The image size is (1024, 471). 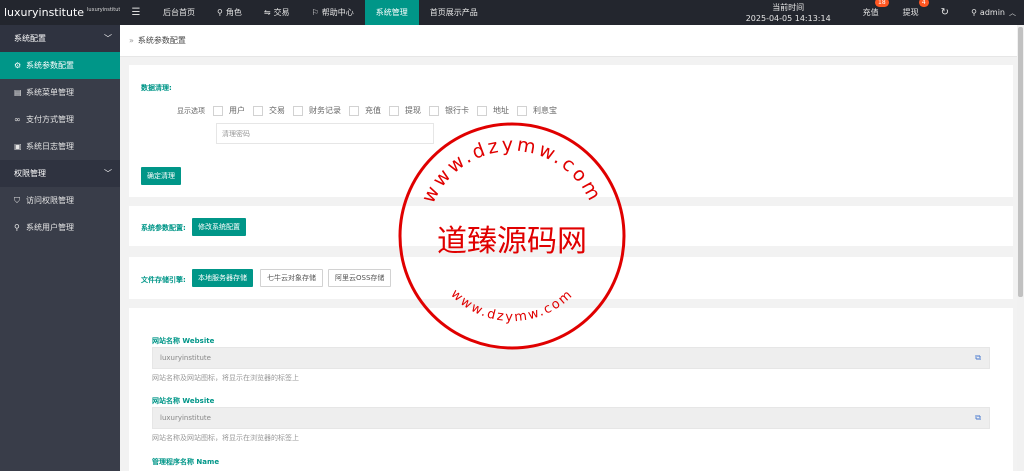 What do you see at coordinates (871, 9) in the screenshot?
I see `recharge-button: 充值 18` at bounding box center [871, 9].